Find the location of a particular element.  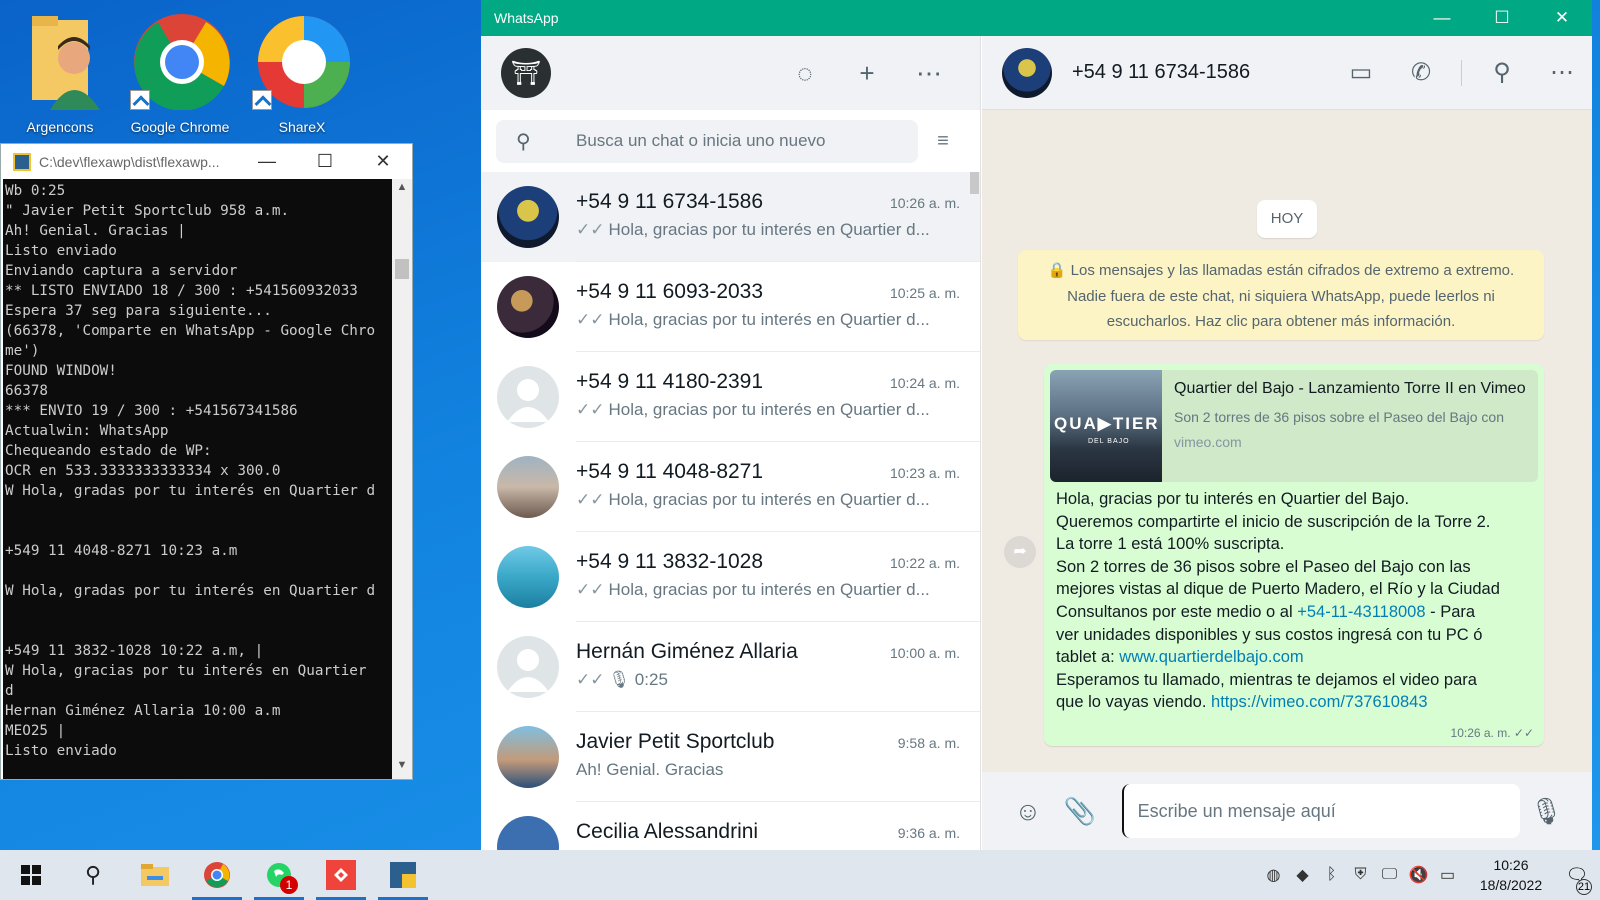

console-titlebar: C:\dev\flexawp\dist\flexawp... — ☐ ✕ is located at coordinates (206, 161).